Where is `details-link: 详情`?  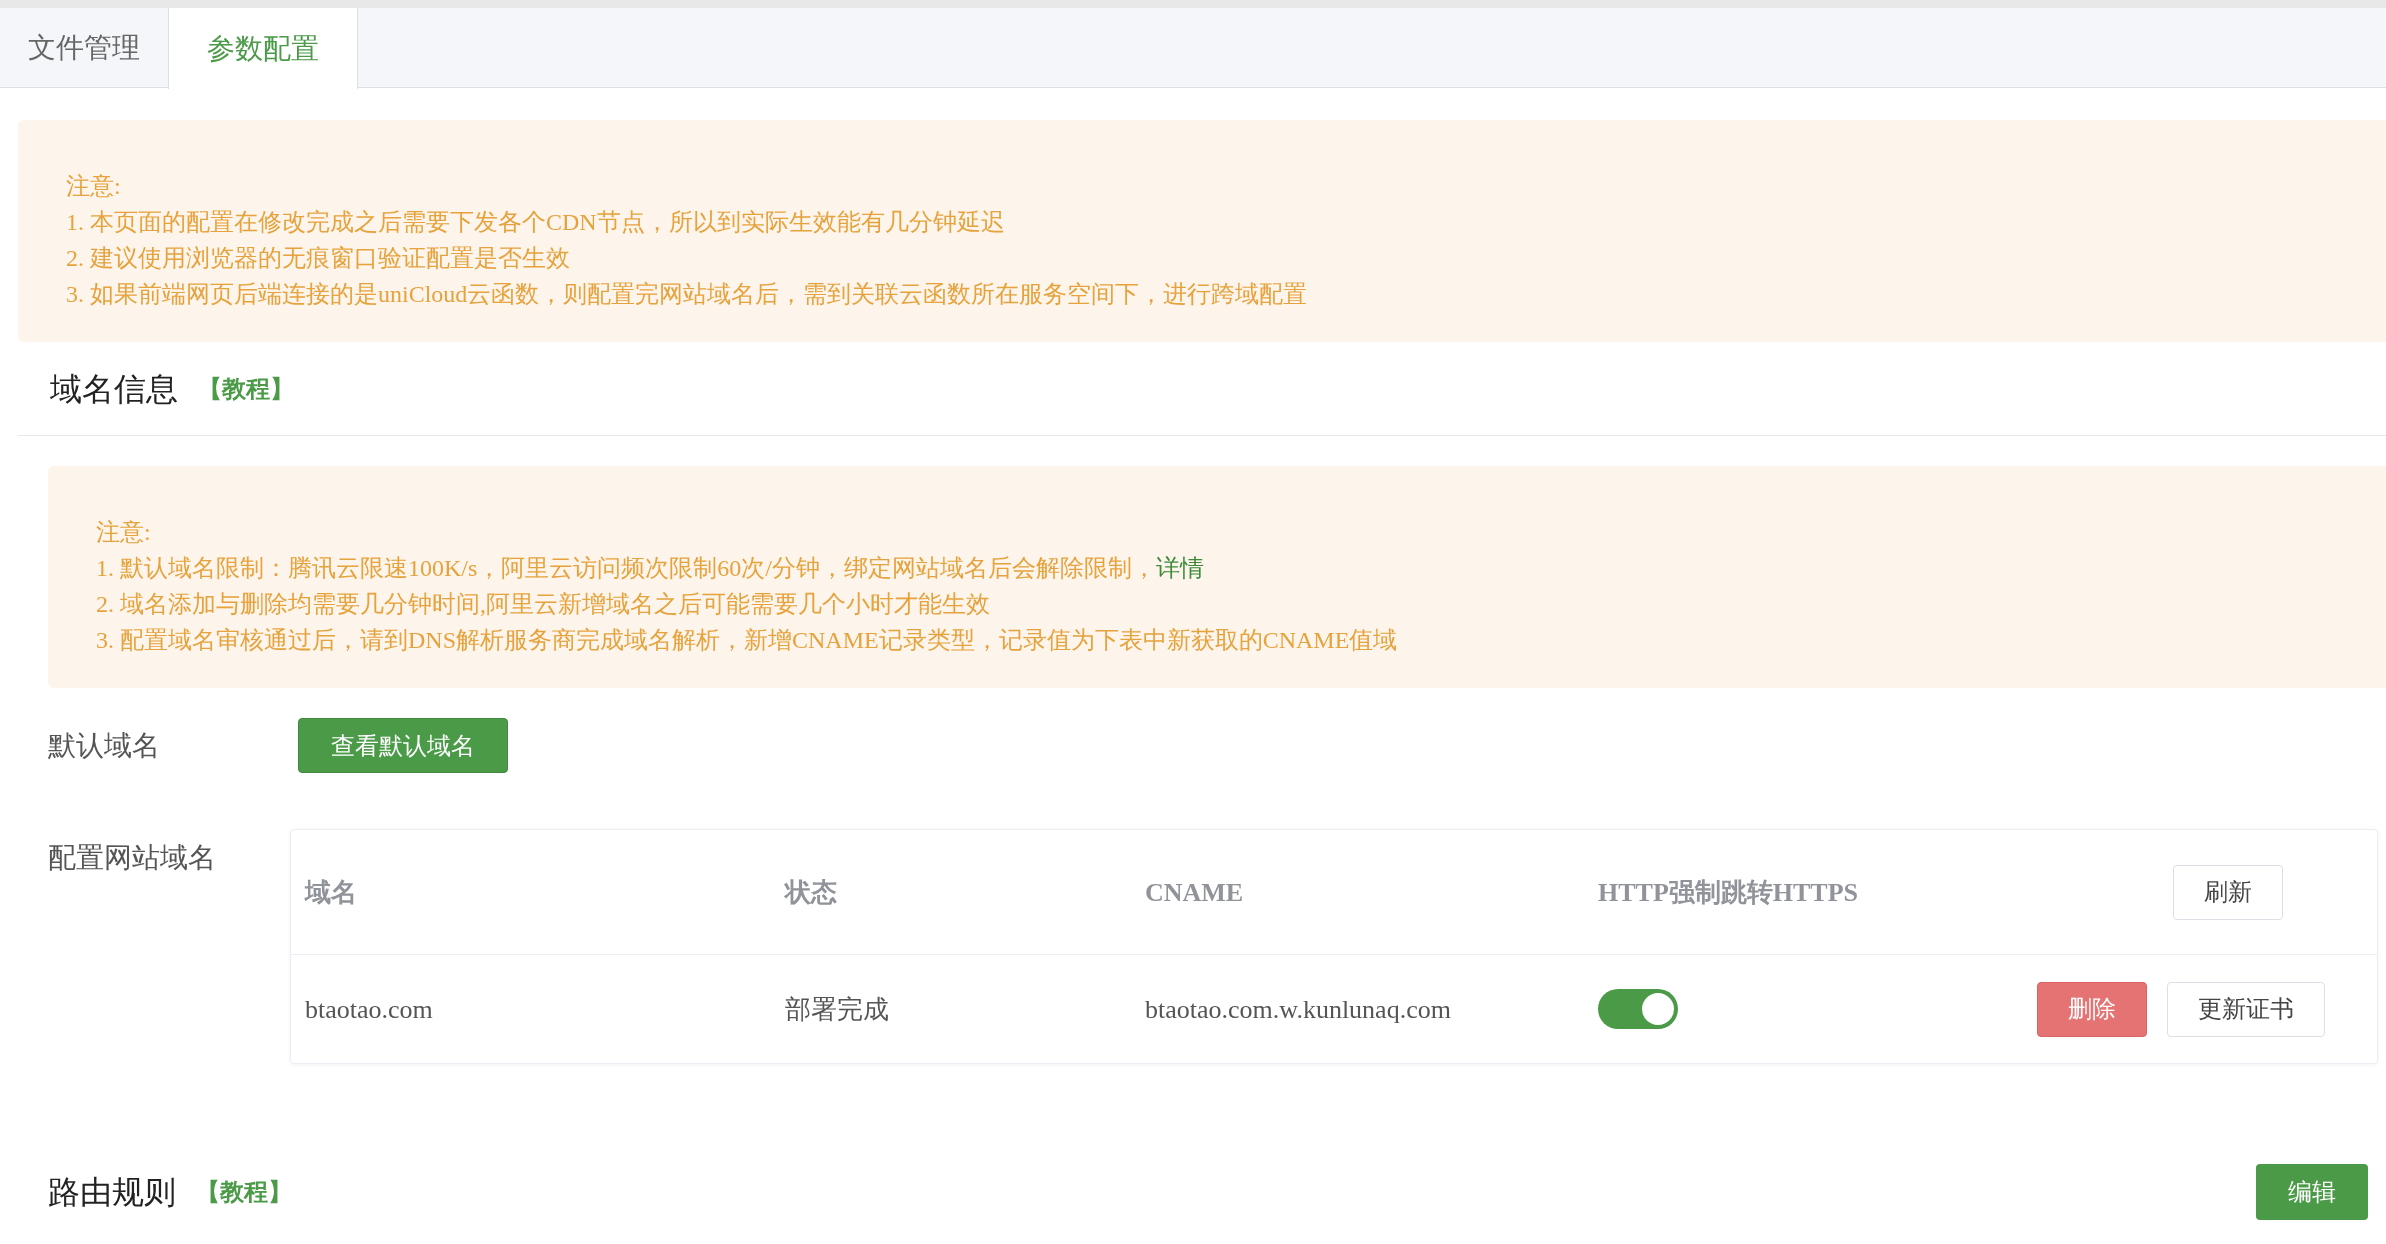 details-link: 详情 is located at coordinates (1180, 568).